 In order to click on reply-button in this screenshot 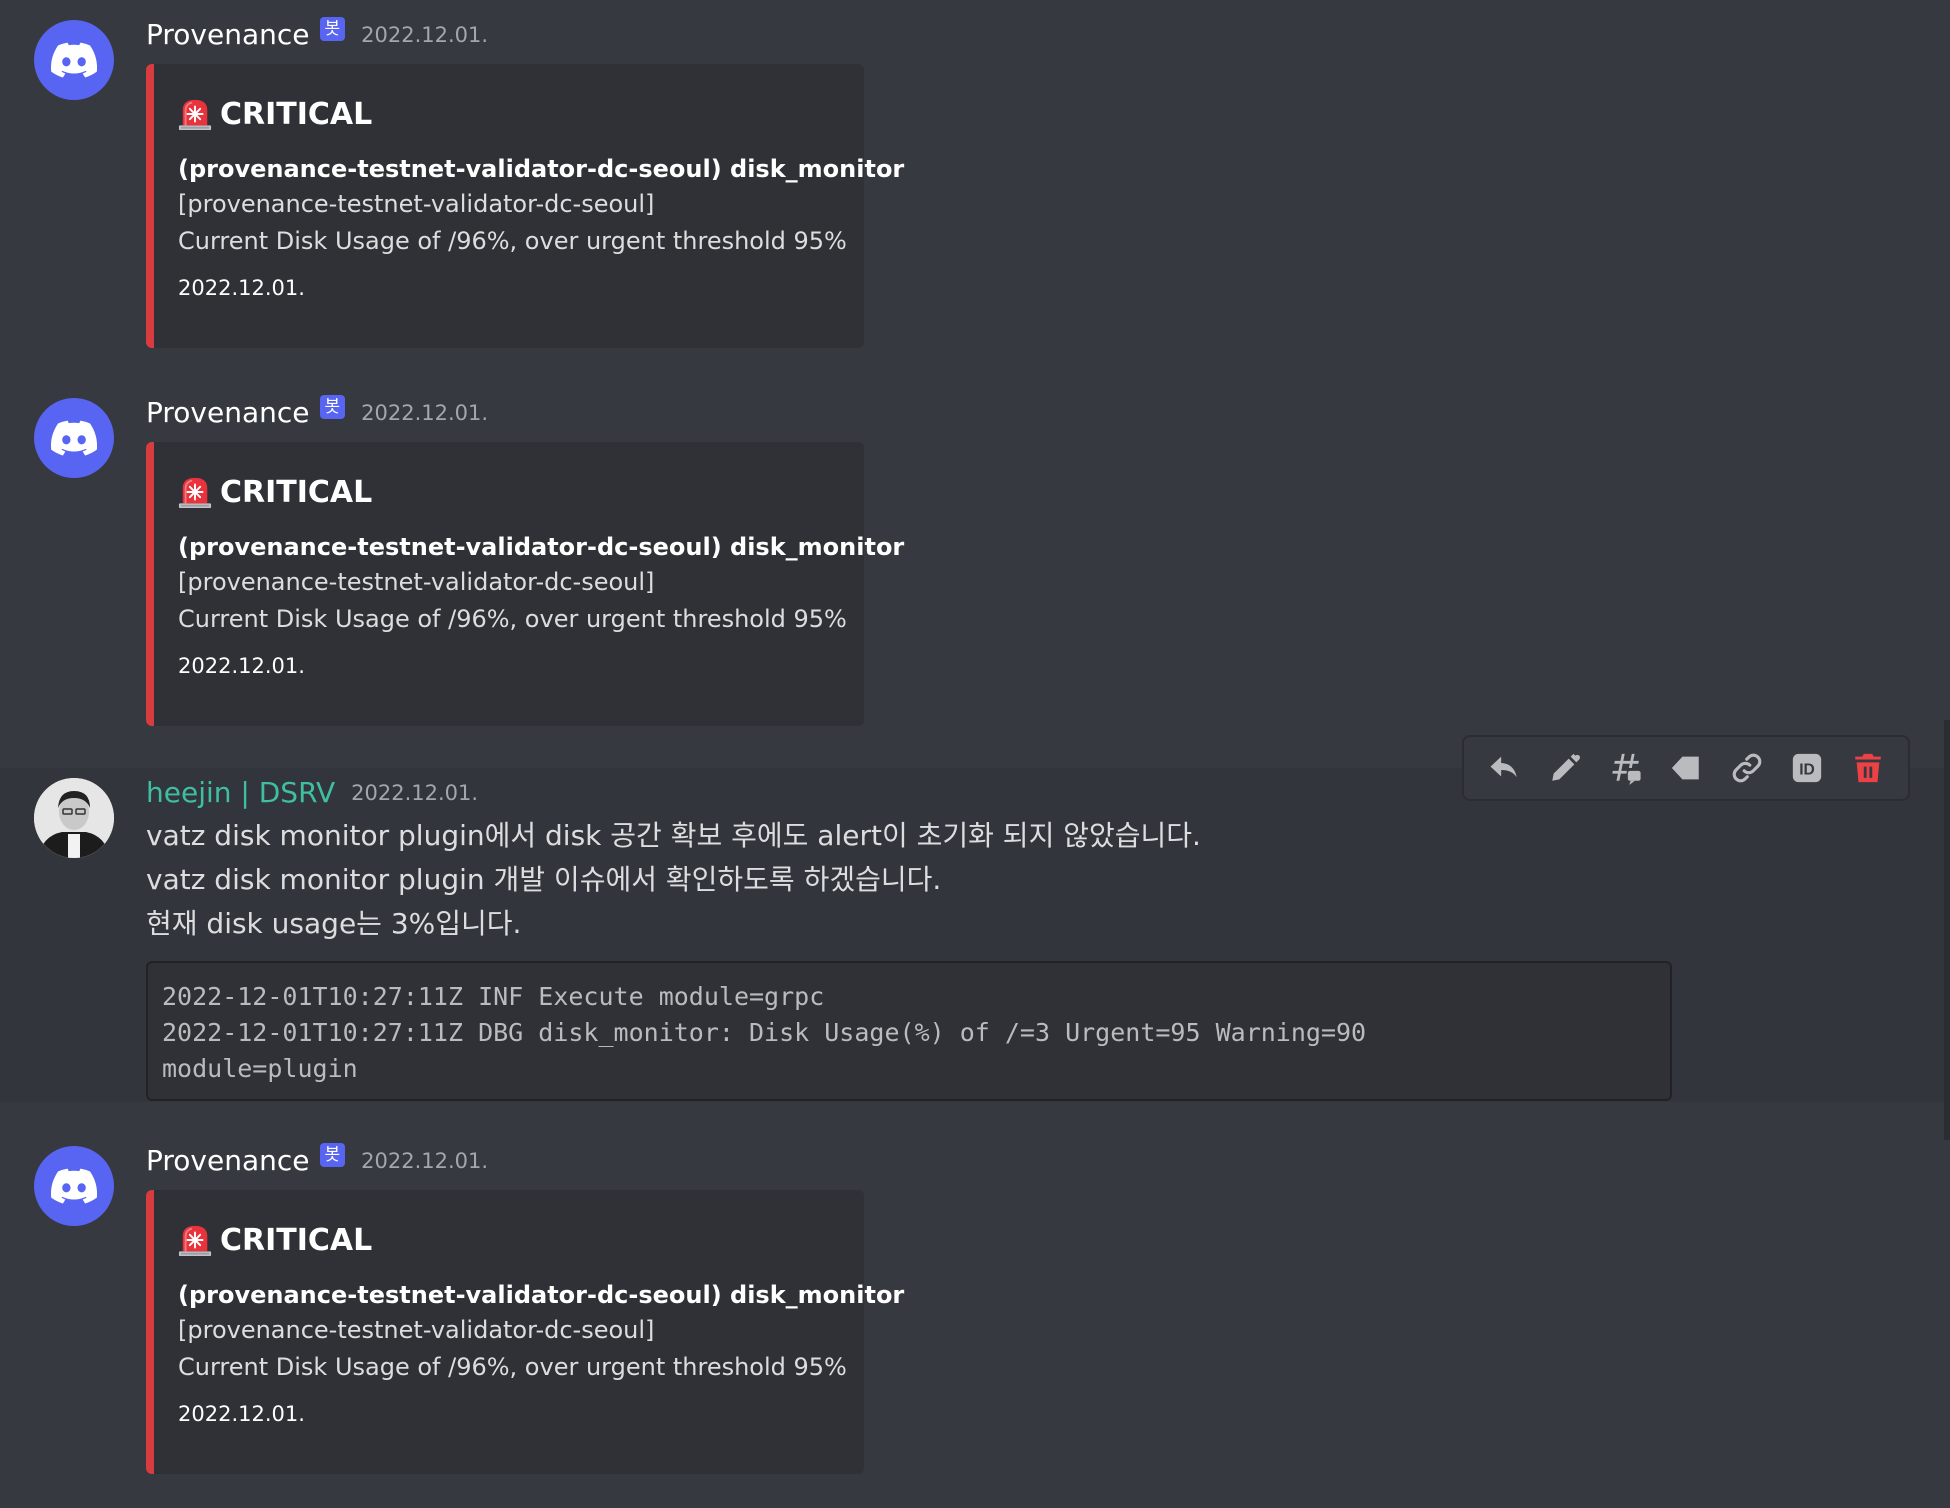, I will do `click(1504, 768)`.